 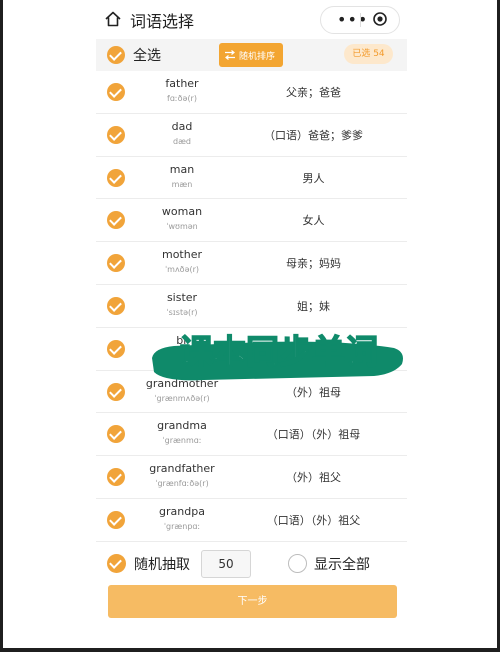 What do you see at coordinates (162, 21) in the screenshot?
I see `page-title: 词语选择` at bounding box center [162, 21].